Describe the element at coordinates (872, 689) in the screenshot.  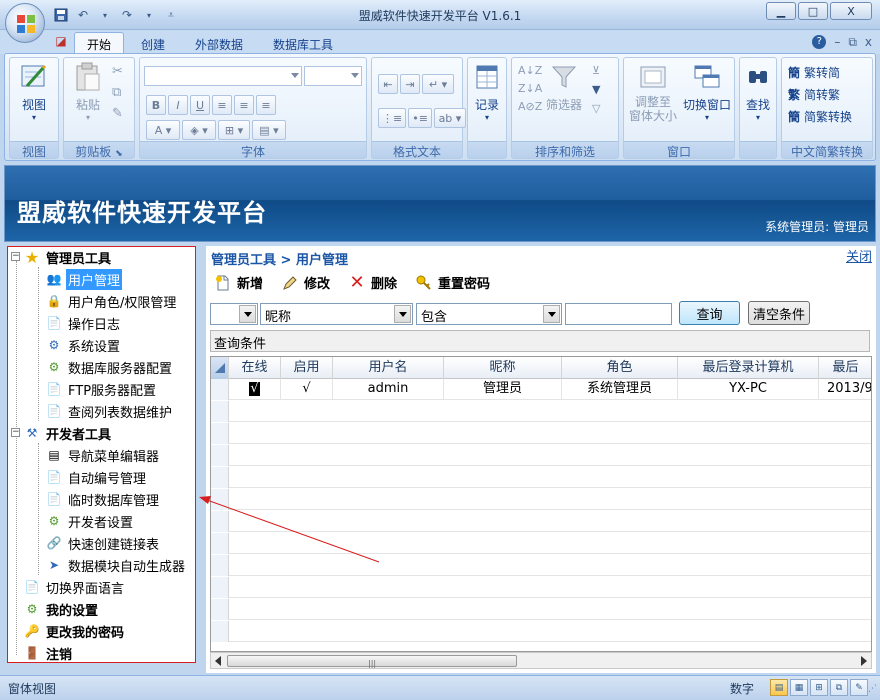
I see `resize-grip-icon: ⋰` at that location.